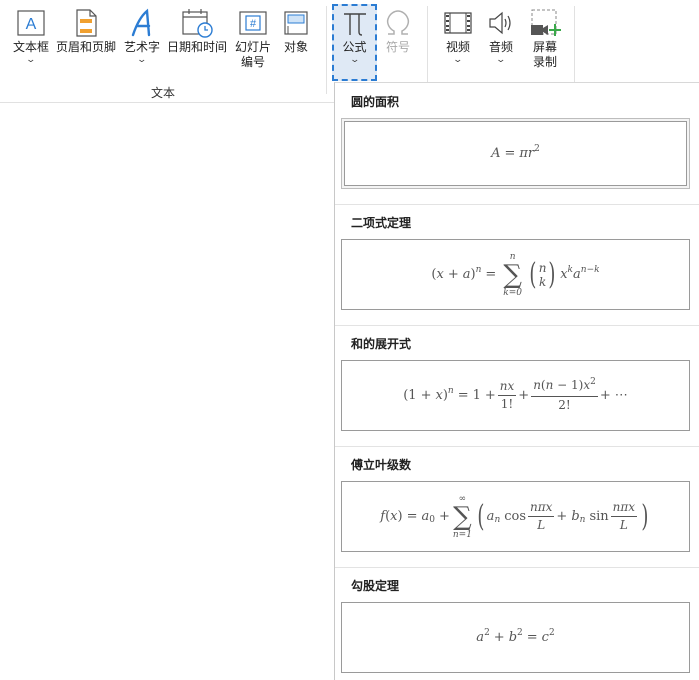 This screenshot has height=680, width=699. Describe the element at coordinates (544, 62) in the screenshot. I see `screen-recording-label-line2: 录制` at that location.